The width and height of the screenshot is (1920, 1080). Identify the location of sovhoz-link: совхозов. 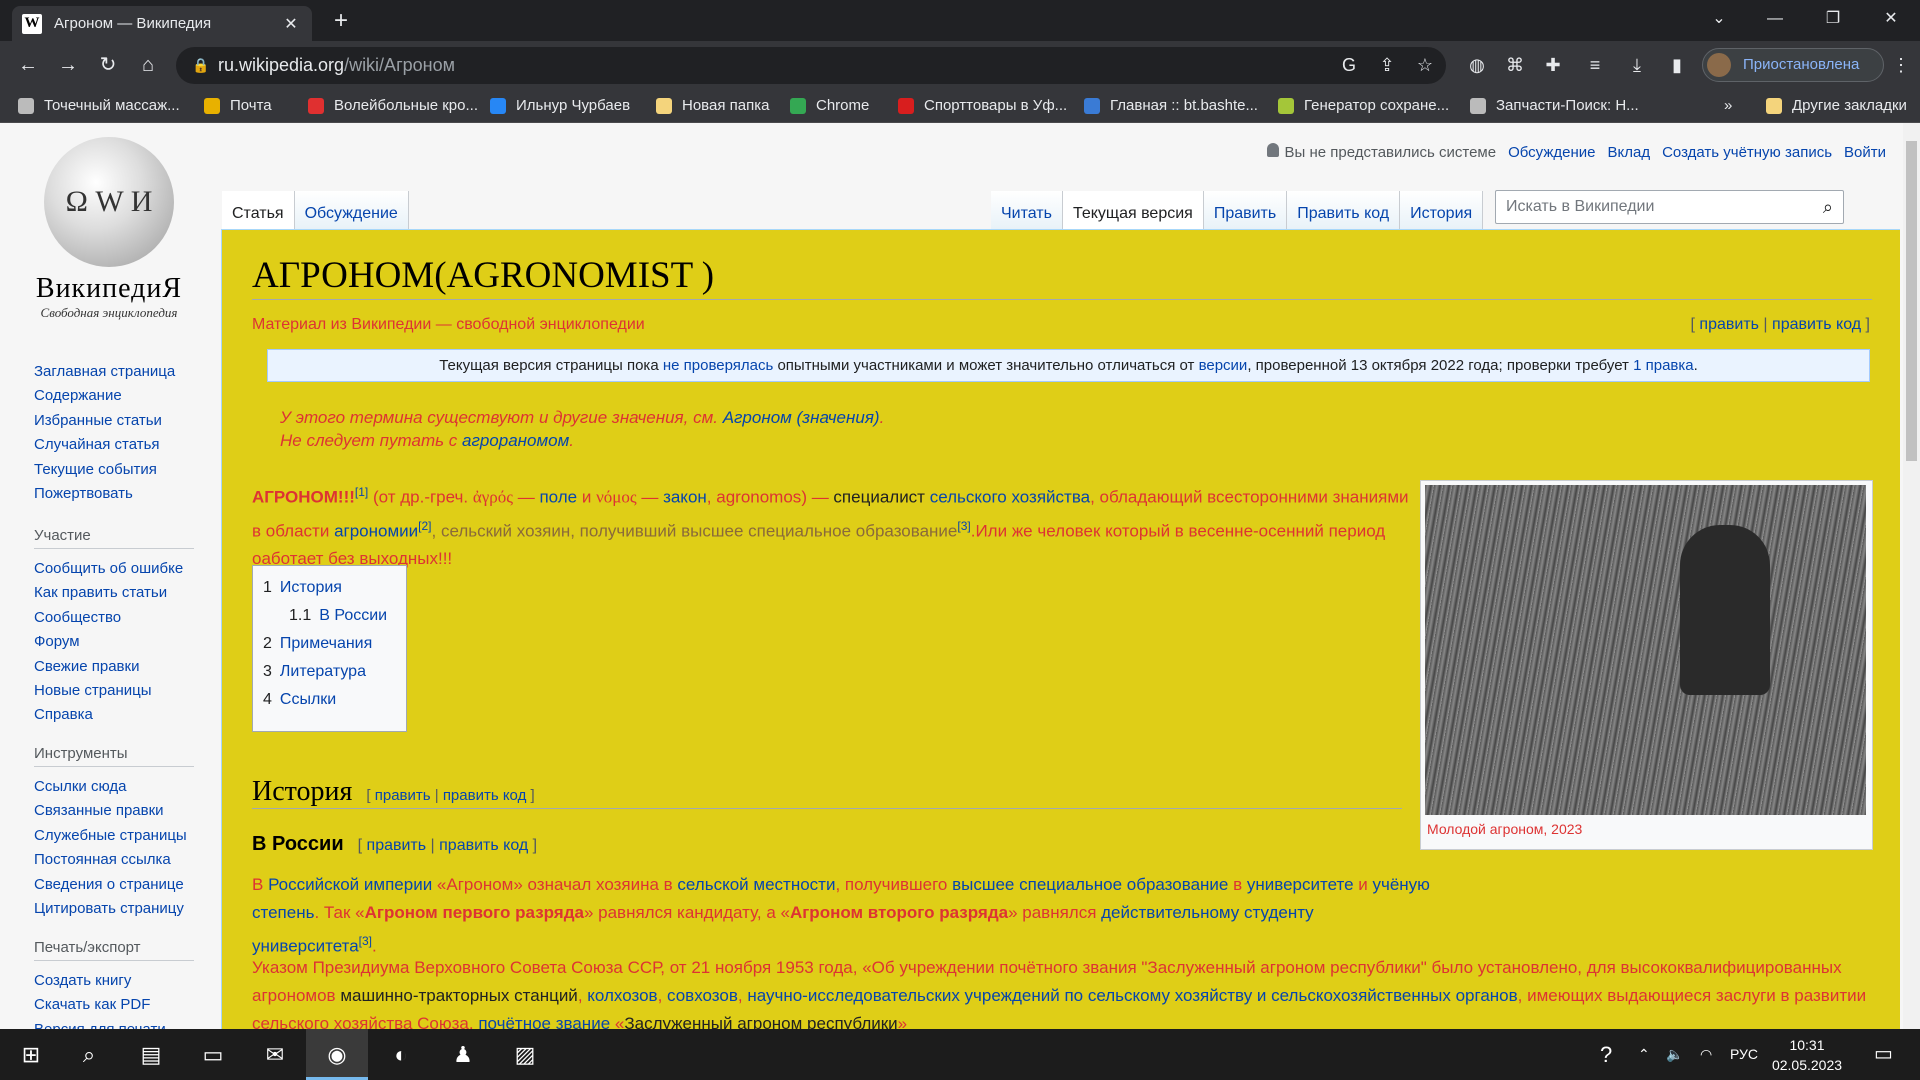
(702, 995).